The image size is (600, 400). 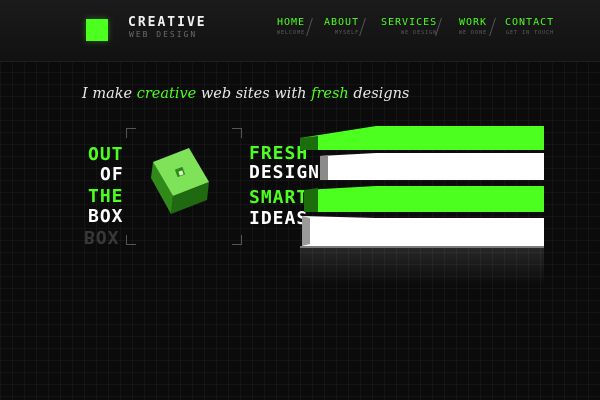 What do you see at coordinates (291, 33) in the screenshot?
I see `nav-home-sub: WELCOME` at bounding box center [291, 33].